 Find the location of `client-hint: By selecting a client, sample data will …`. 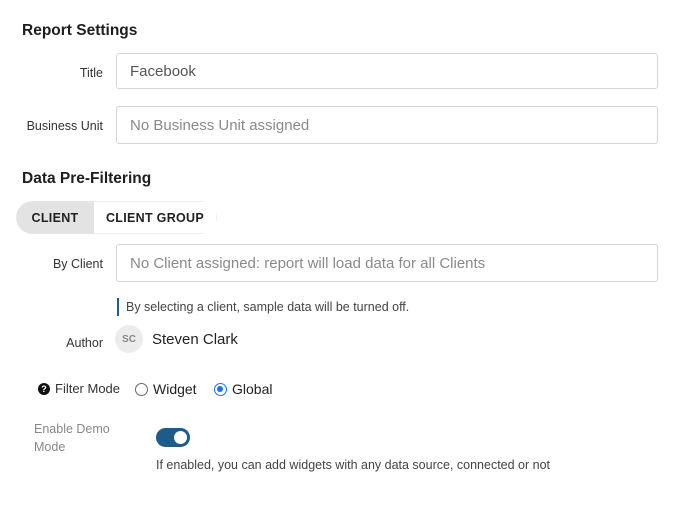

client-hint: By selecting a client, sample data will … is located at coordinates (263, 307).